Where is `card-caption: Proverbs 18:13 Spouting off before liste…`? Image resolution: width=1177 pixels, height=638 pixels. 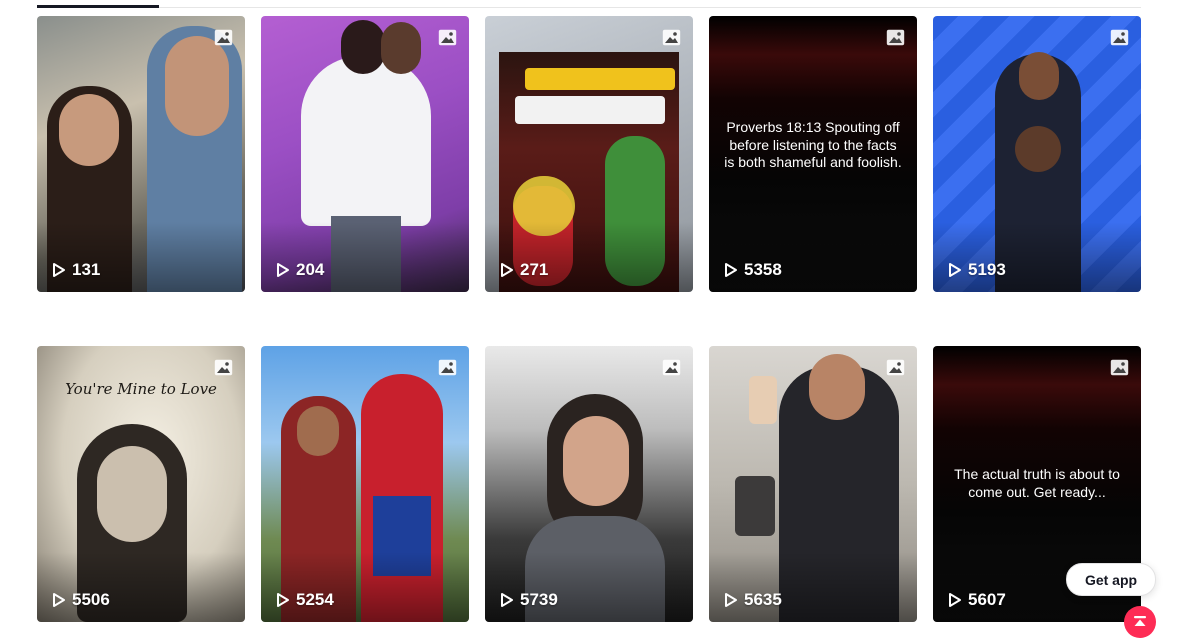 card-caption: Proverbs 18:13 Spouting off before liste… is located at coordinates (813, 144).